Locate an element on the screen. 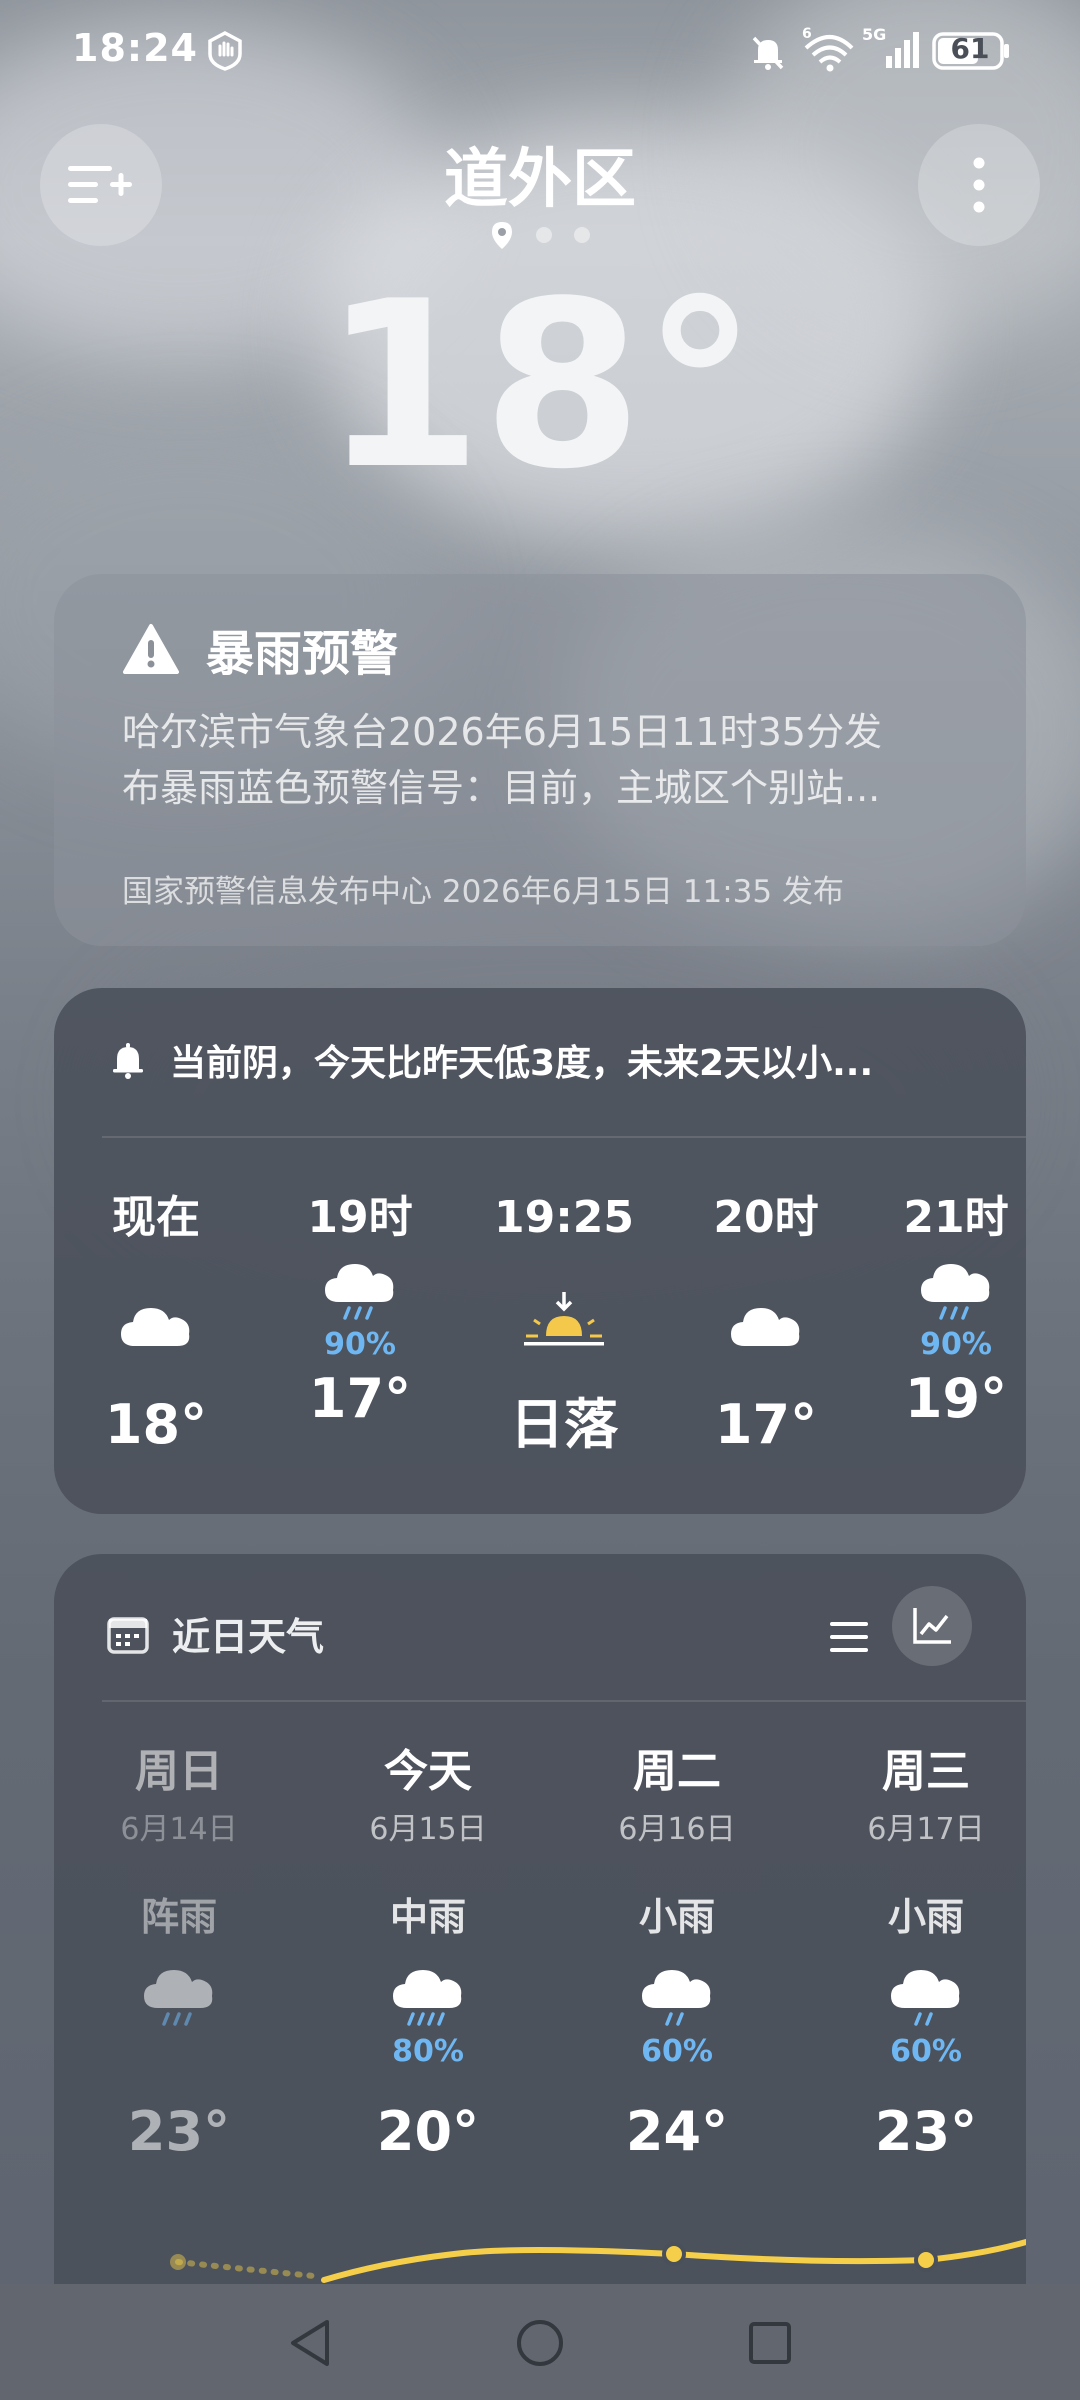 The height and width of the screenshot is (2400, 1080). hour-label: 现在 is located at coordinates (156, 1217).